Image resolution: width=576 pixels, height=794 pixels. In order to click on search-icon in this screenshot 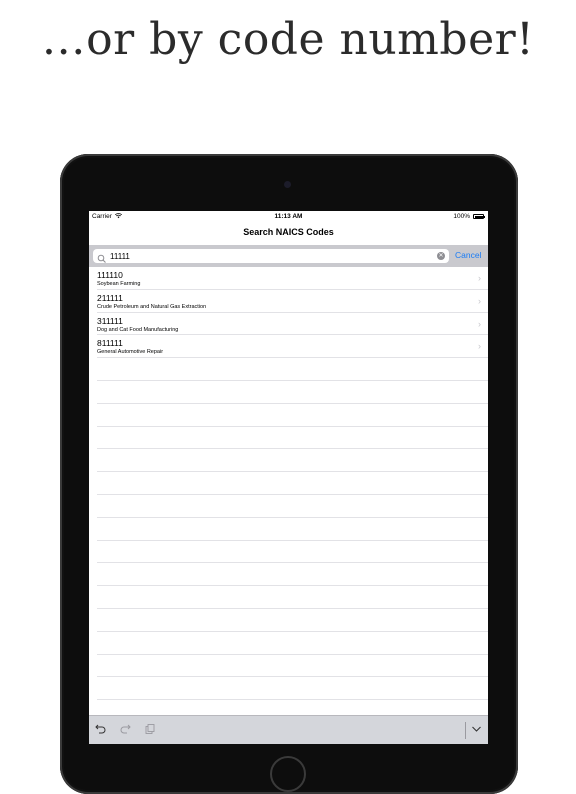, I will do `click(102, 257)`.